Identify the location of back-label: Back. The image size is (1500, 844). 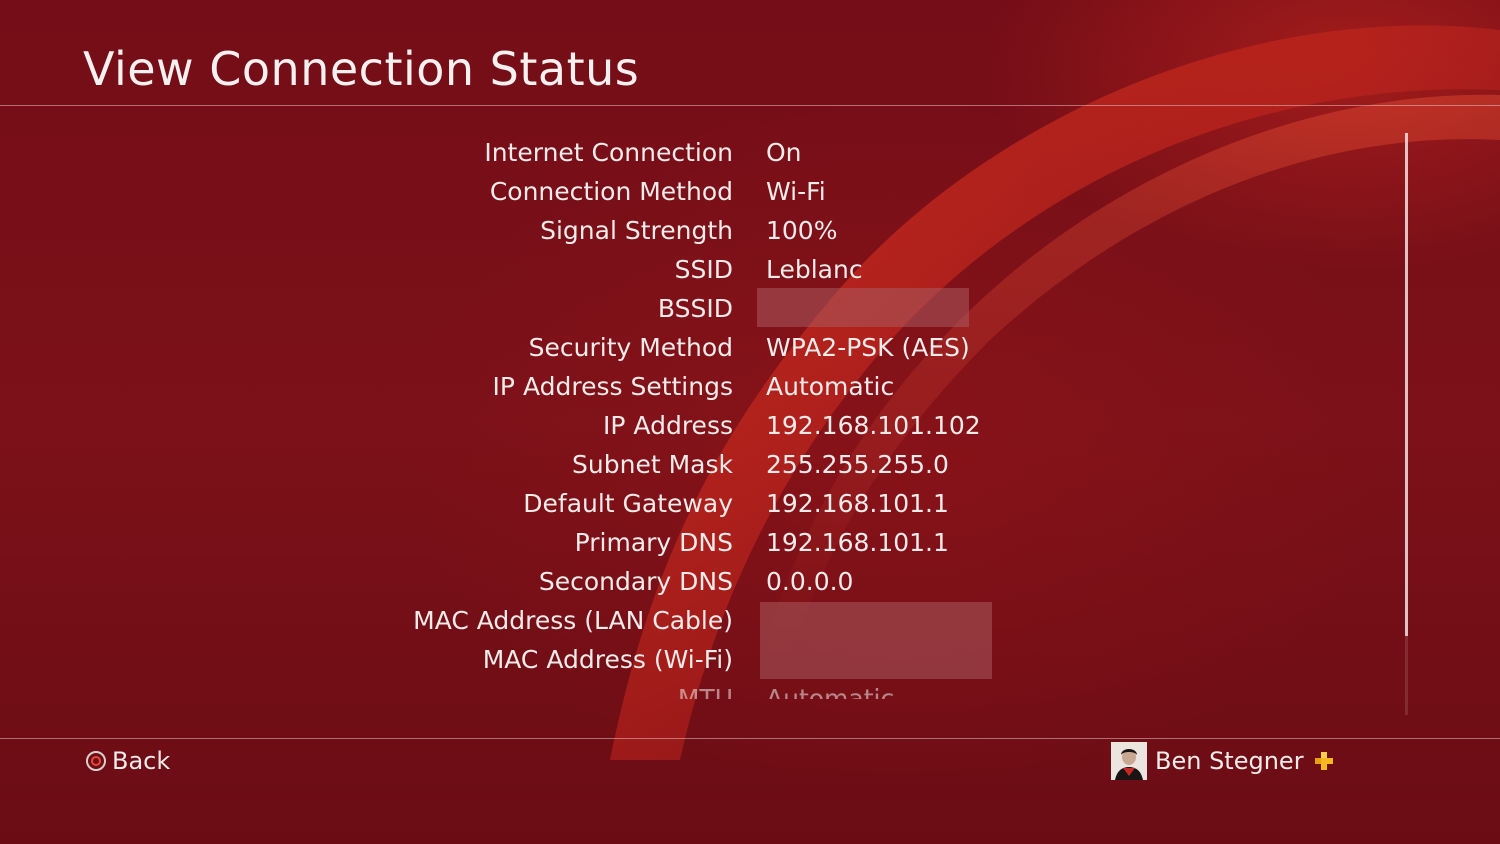
(141, 761).